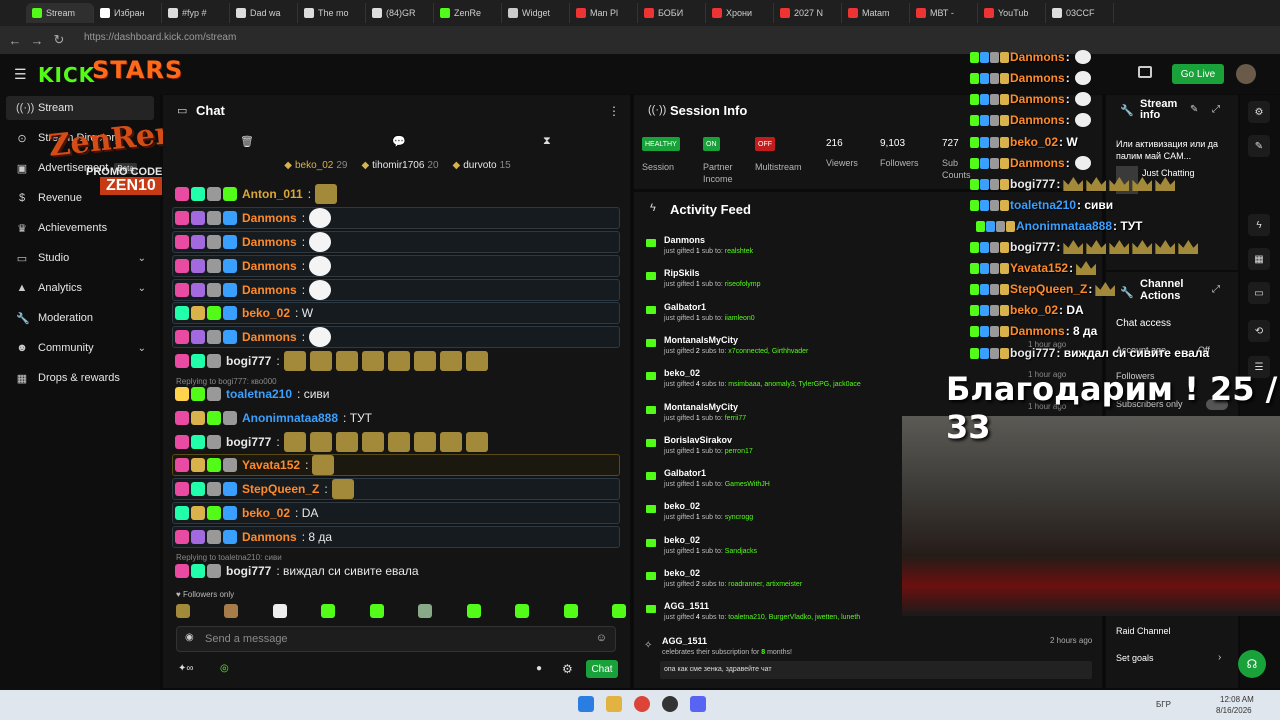 The image size is (1280, 720). What do you see at coordinates (1080, 13) in the screenshot?
I see `browser-tab: 03CCF` at bounding box center [1080, 13].